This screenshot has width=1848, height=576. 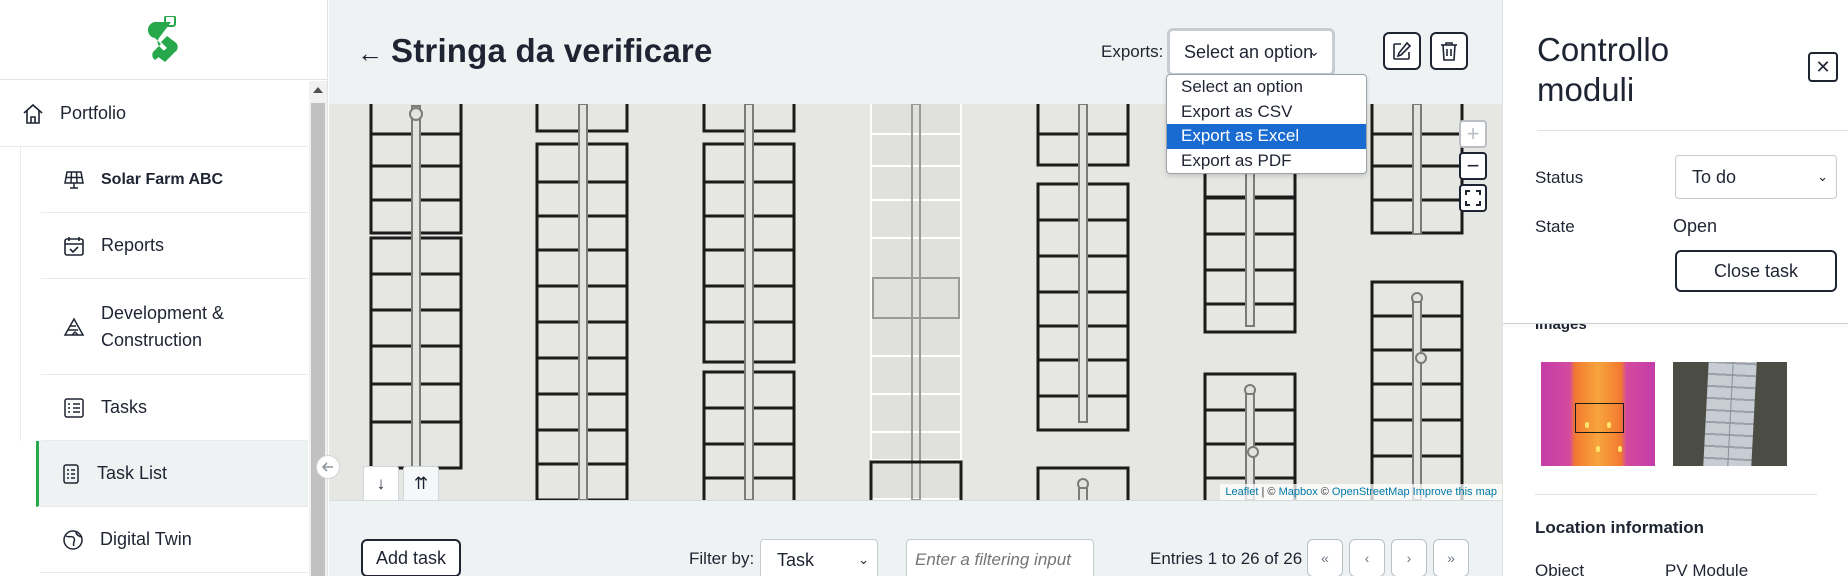 I want to click on filter-label: Filter by:, so click(x=722, y=558).